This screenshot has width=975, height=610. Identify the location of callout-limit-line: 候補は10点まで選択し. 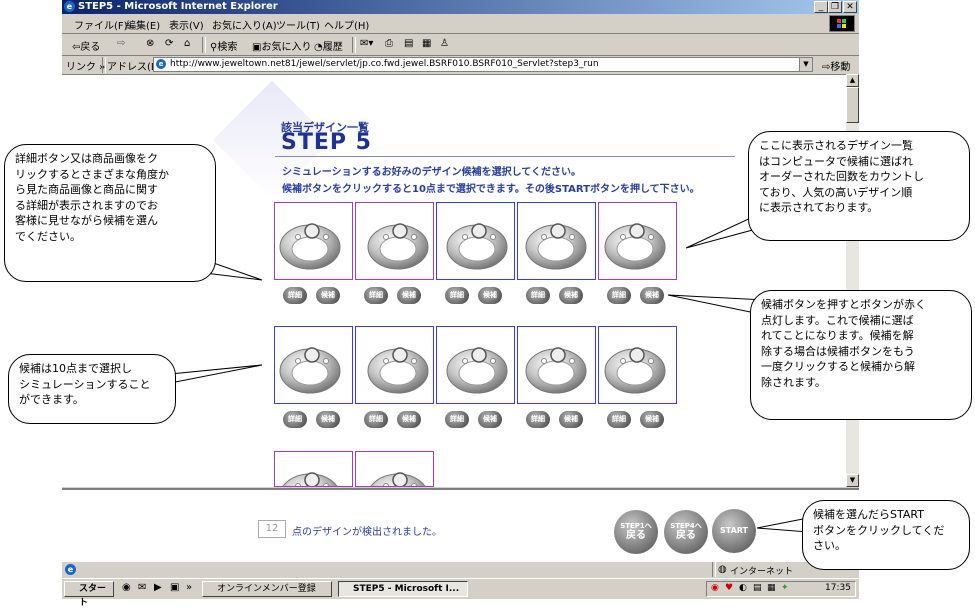
(75, 368).